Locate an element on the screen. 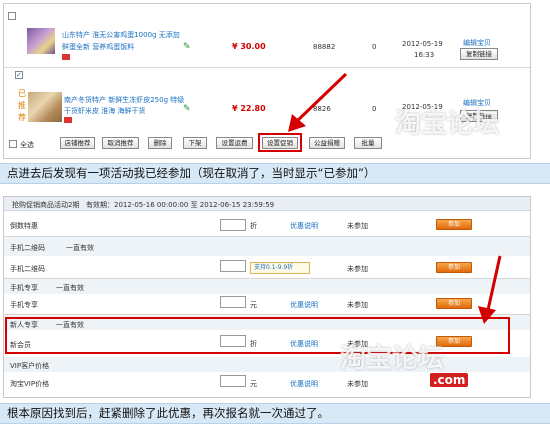 This screenshot has width=550, height=425. product-title-line2: 干货虾米皮 淮海 海鲜干货 is located at coordinates (104, 111).